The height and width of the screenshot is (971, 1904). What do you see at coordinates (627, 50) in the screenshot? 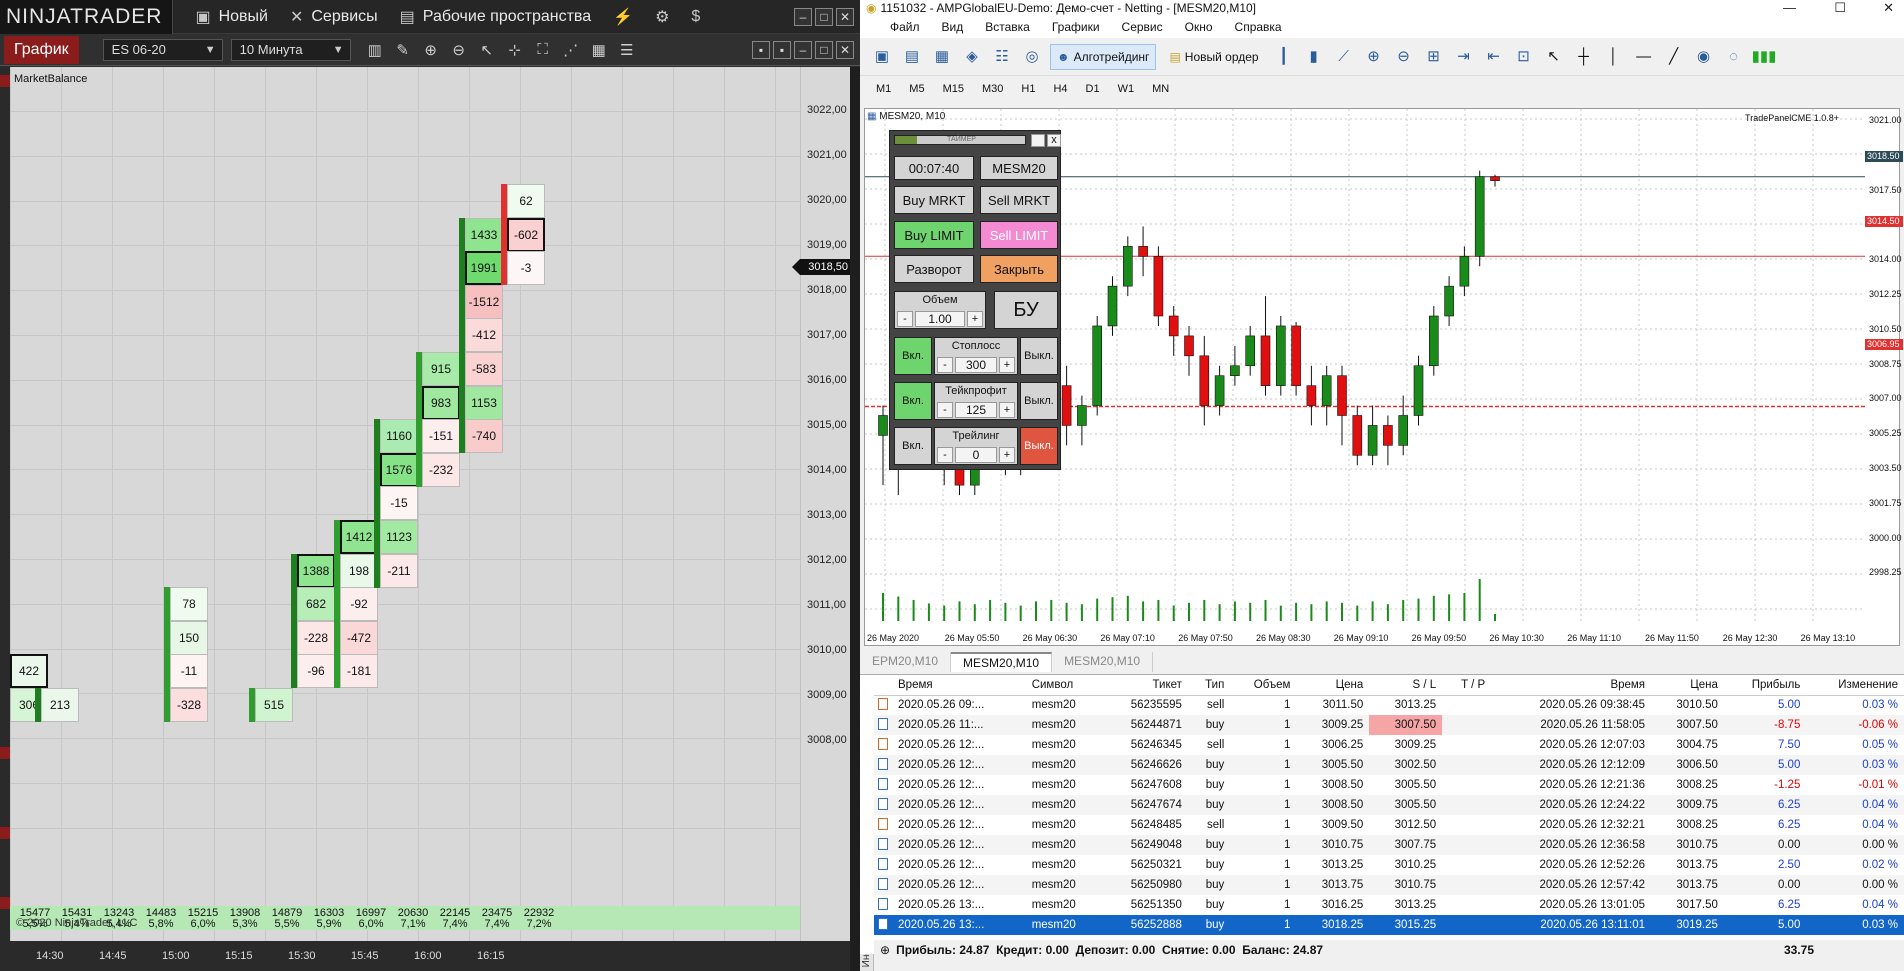
I see `properties-icon: ☰` at bounding box center [627, 50].